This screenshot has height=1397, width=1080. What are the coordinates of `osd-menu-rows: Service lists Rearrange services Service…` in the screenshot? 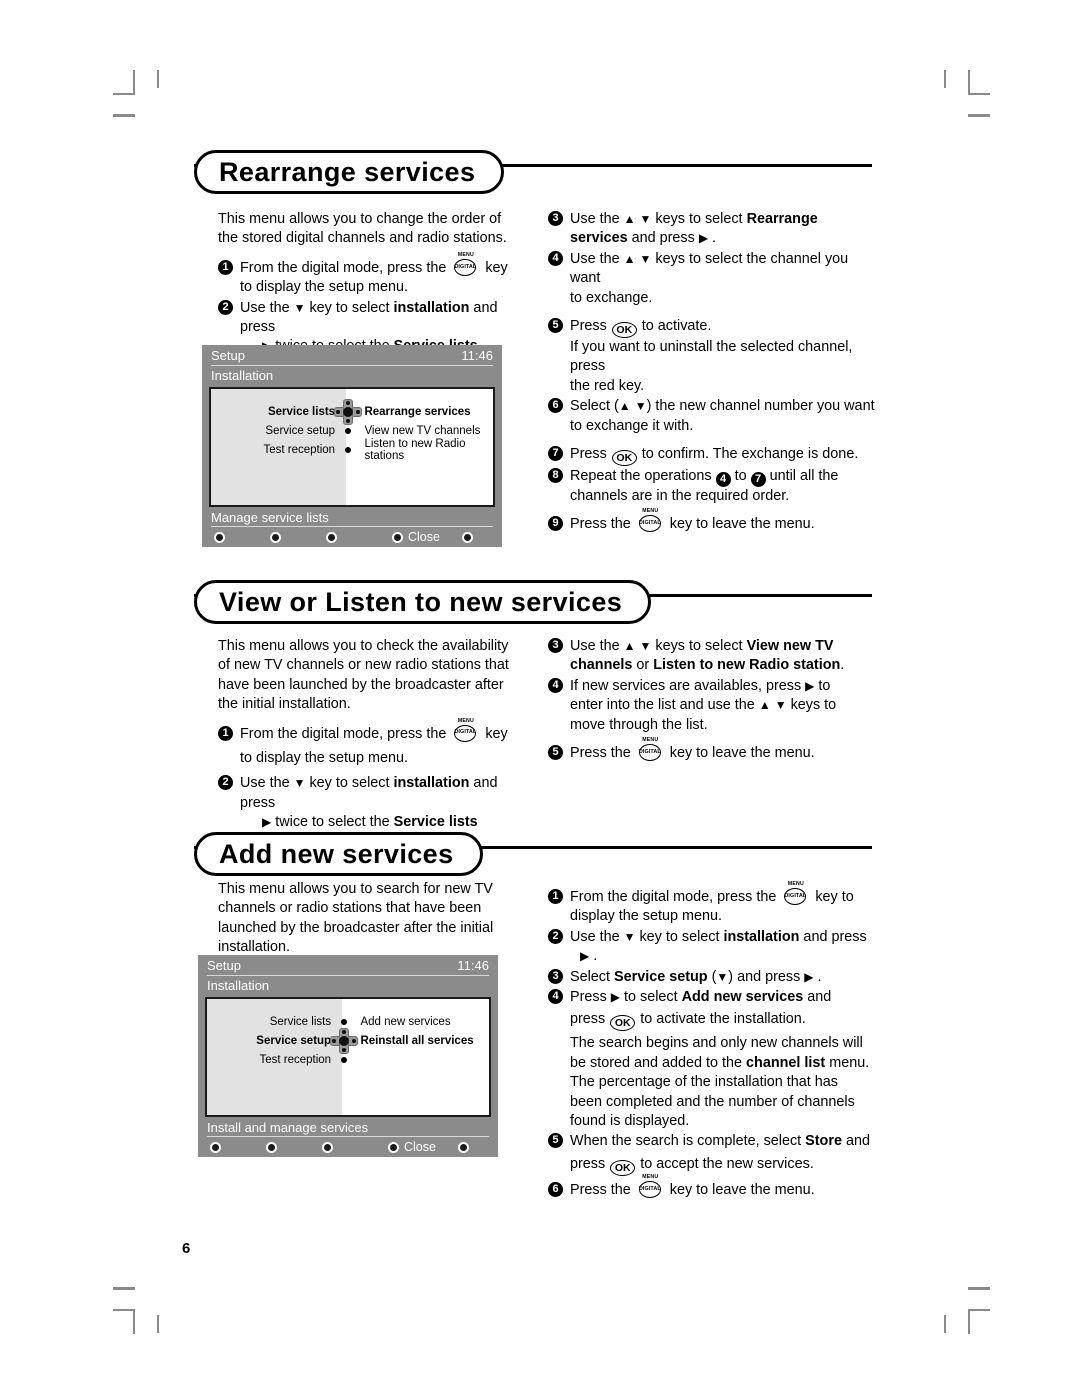 It's located at (352, 425).